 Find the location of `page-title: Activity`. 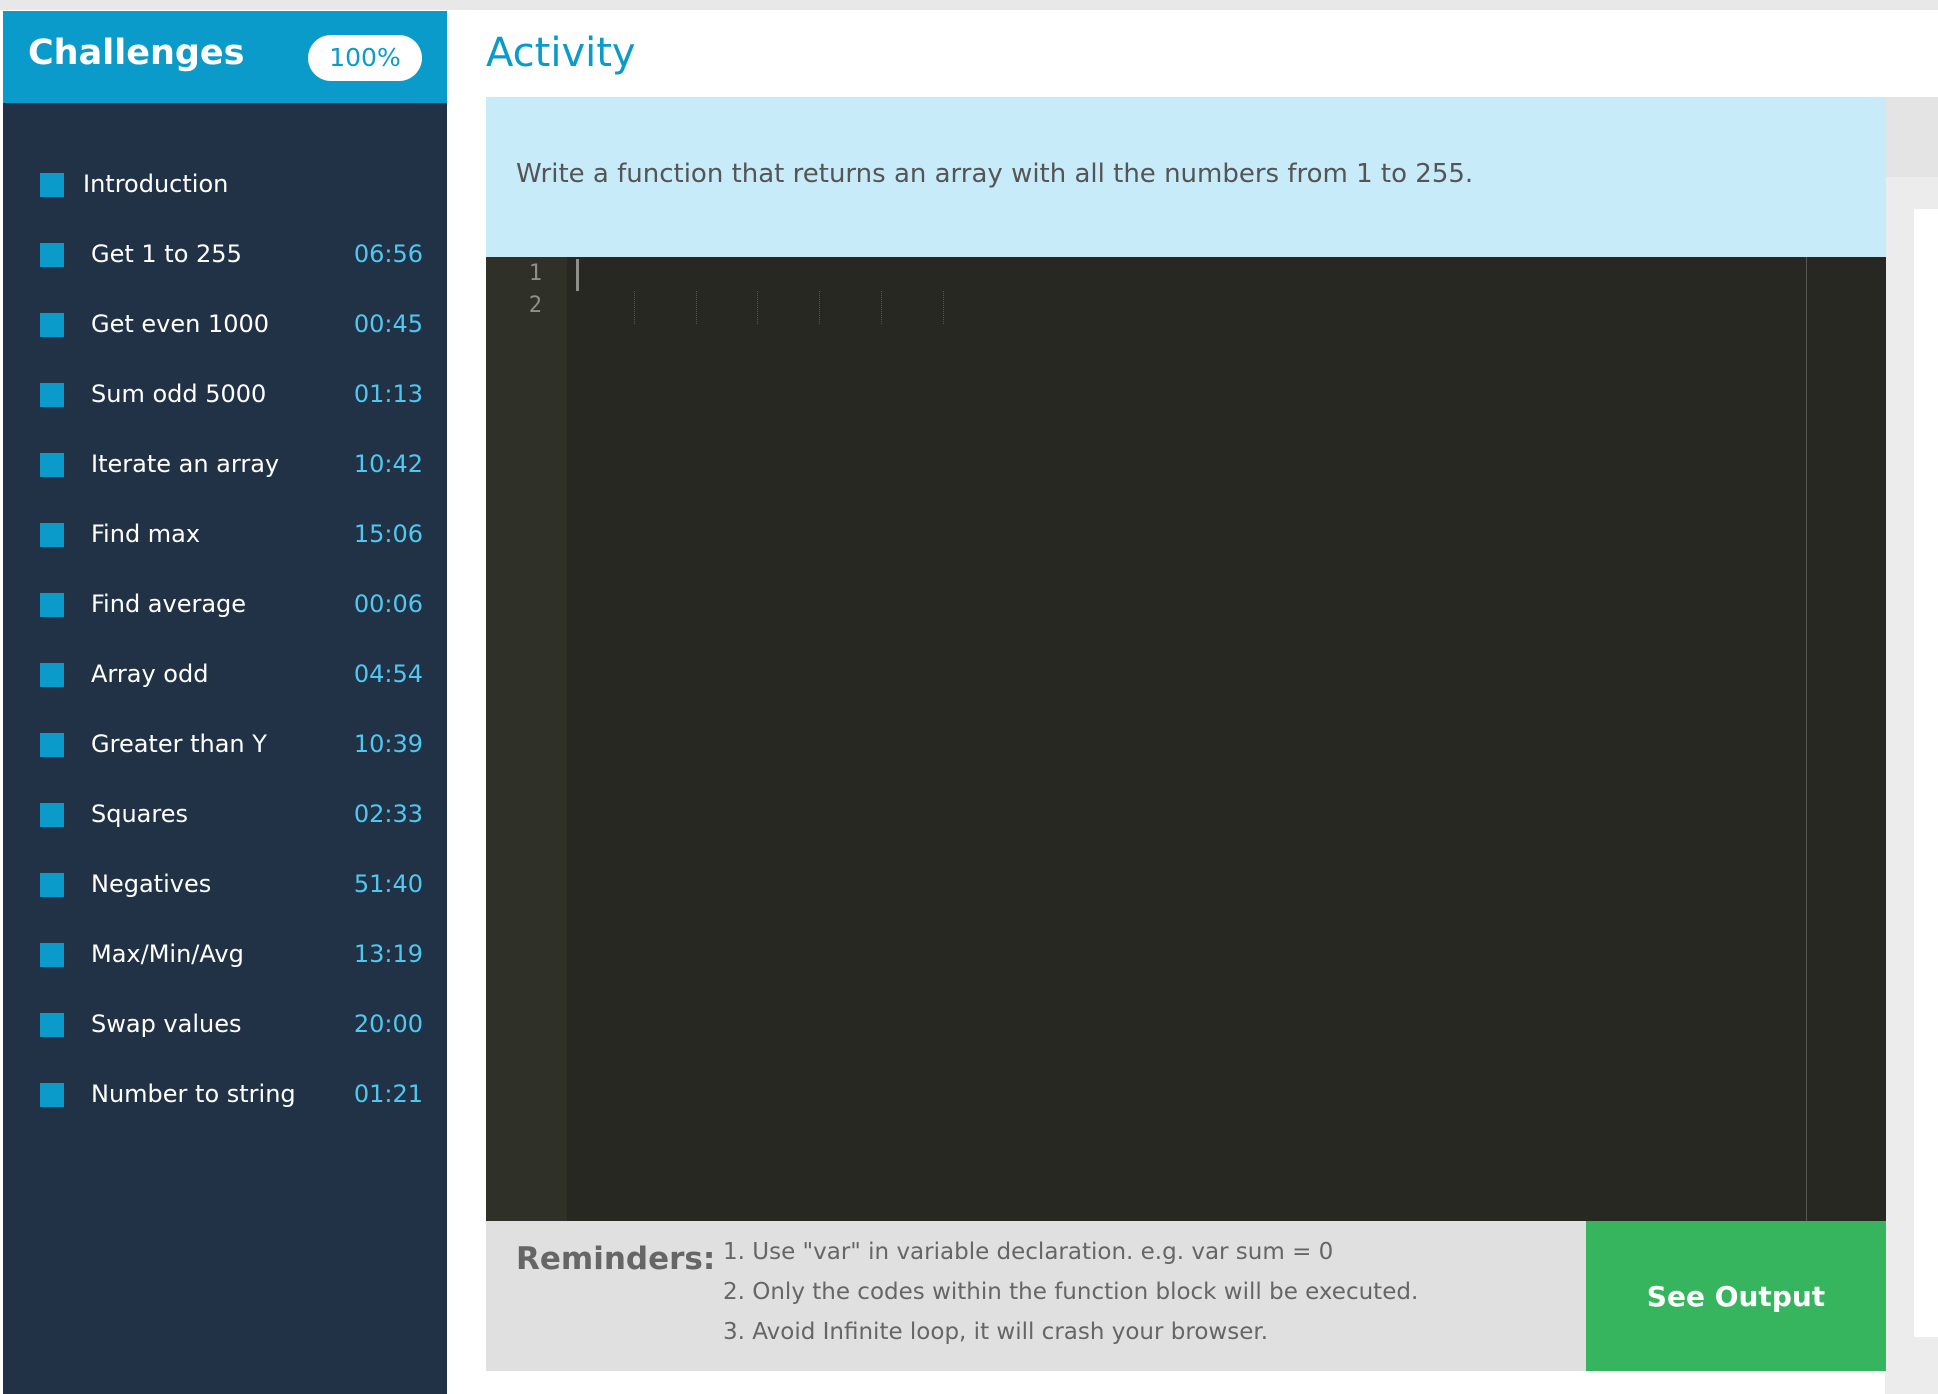

page-title: Activity is located at coordinates (561, 53).